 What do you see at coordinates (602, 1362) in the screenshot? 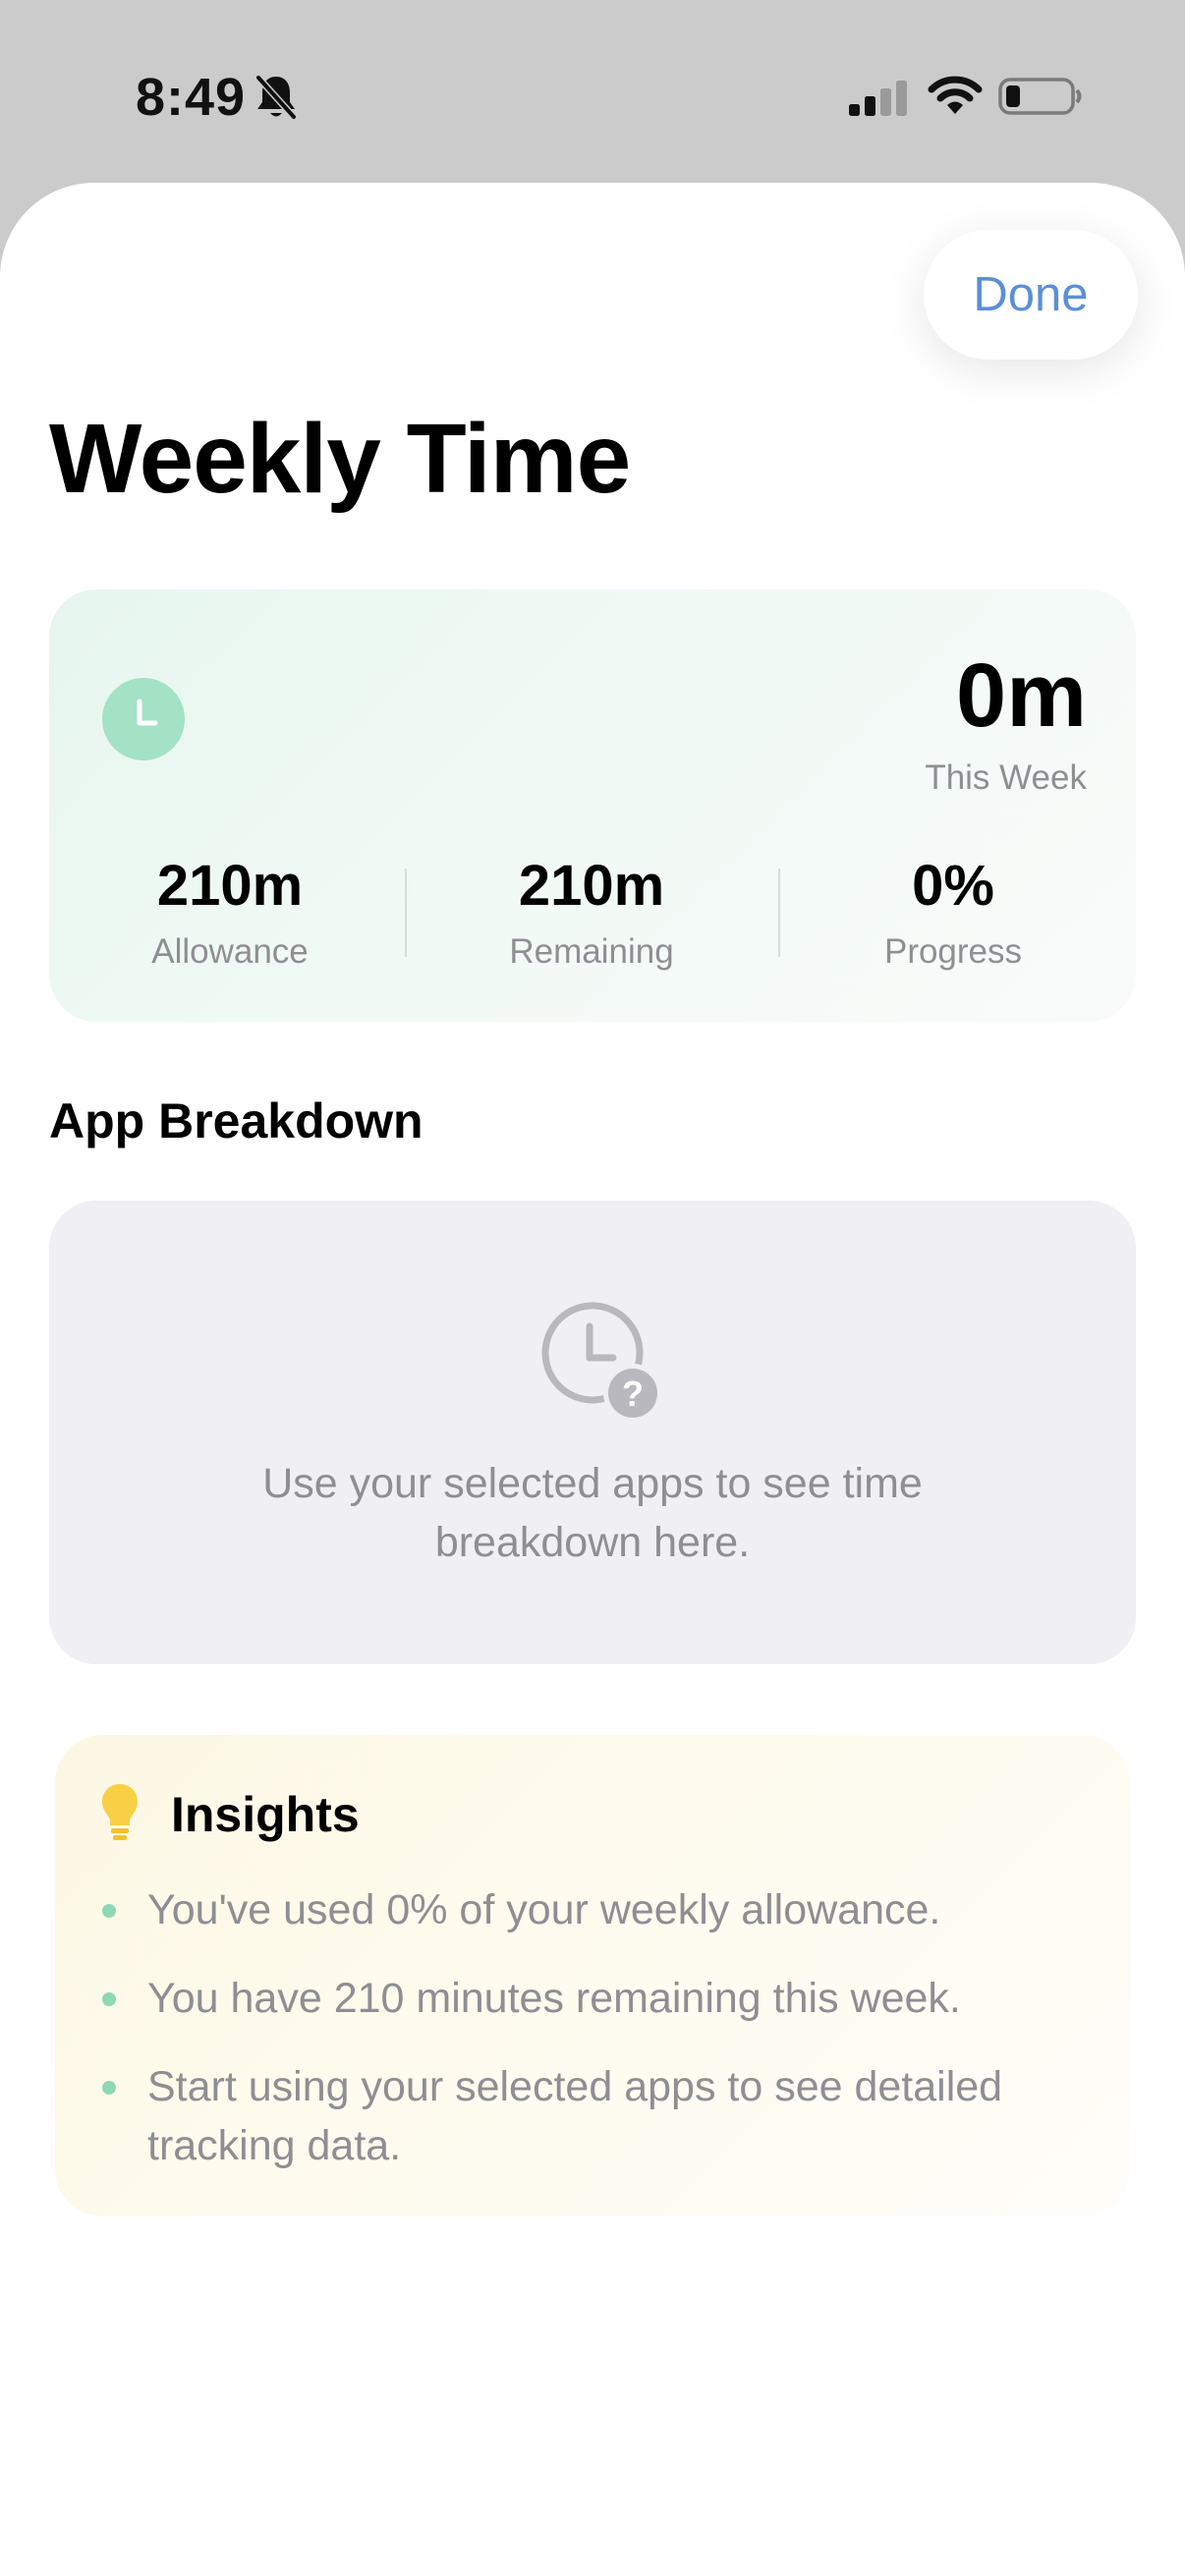
I see `clock-question-icon: ?` at bounding box center [602, 1362].